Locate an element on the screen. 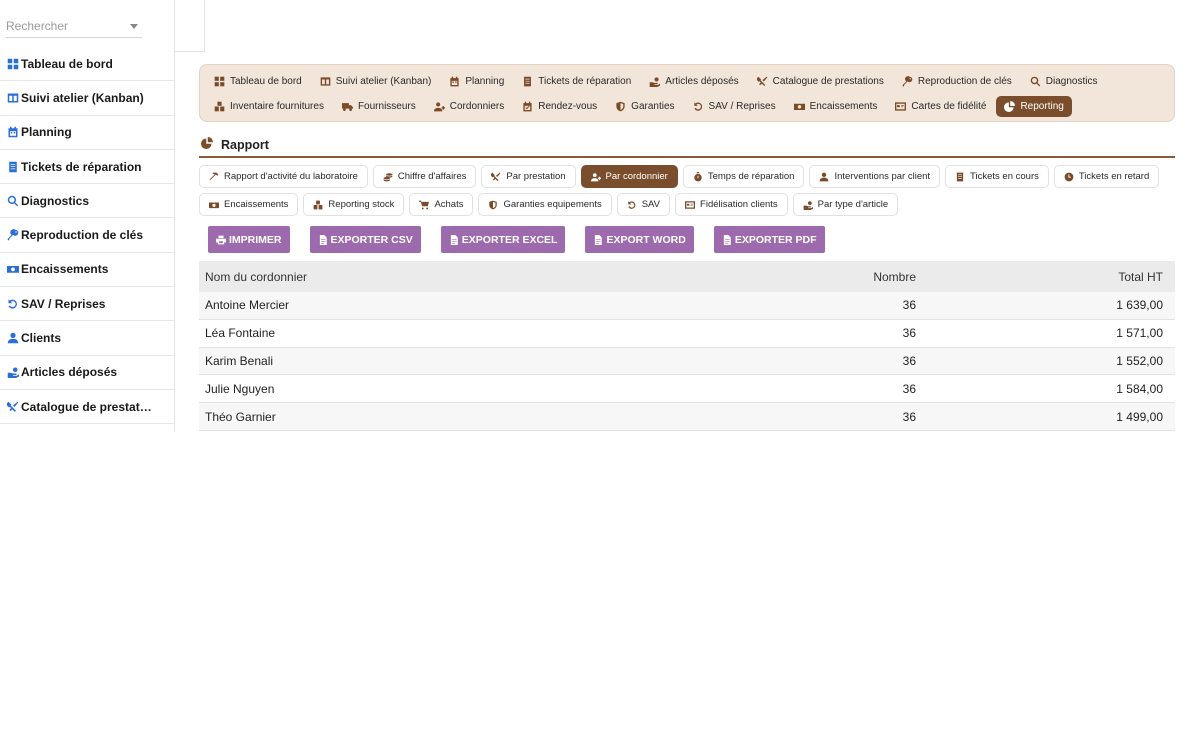 Image resolution: width=1200 pixels, height=743 pixels. nav-reporting: Reporting is located at coordinates (1034, 106).